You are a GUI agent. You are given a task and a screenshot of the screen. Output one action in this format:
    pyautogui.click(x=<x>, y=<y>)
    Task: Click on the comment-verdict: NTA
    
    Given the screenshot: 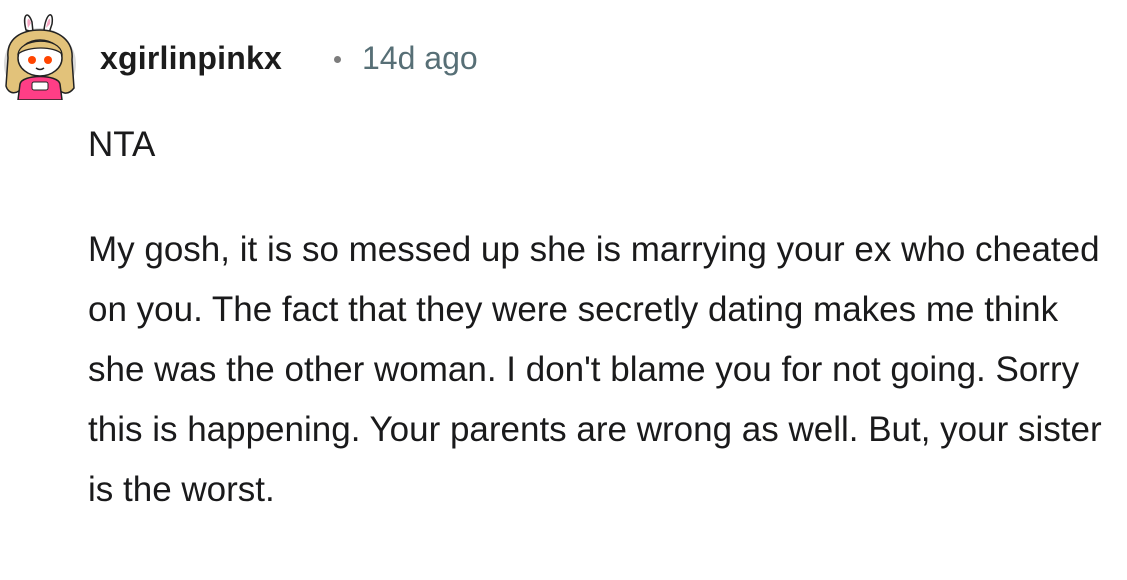 What is the action you would take?
    pyautogui.click(x=122, y=144)
    